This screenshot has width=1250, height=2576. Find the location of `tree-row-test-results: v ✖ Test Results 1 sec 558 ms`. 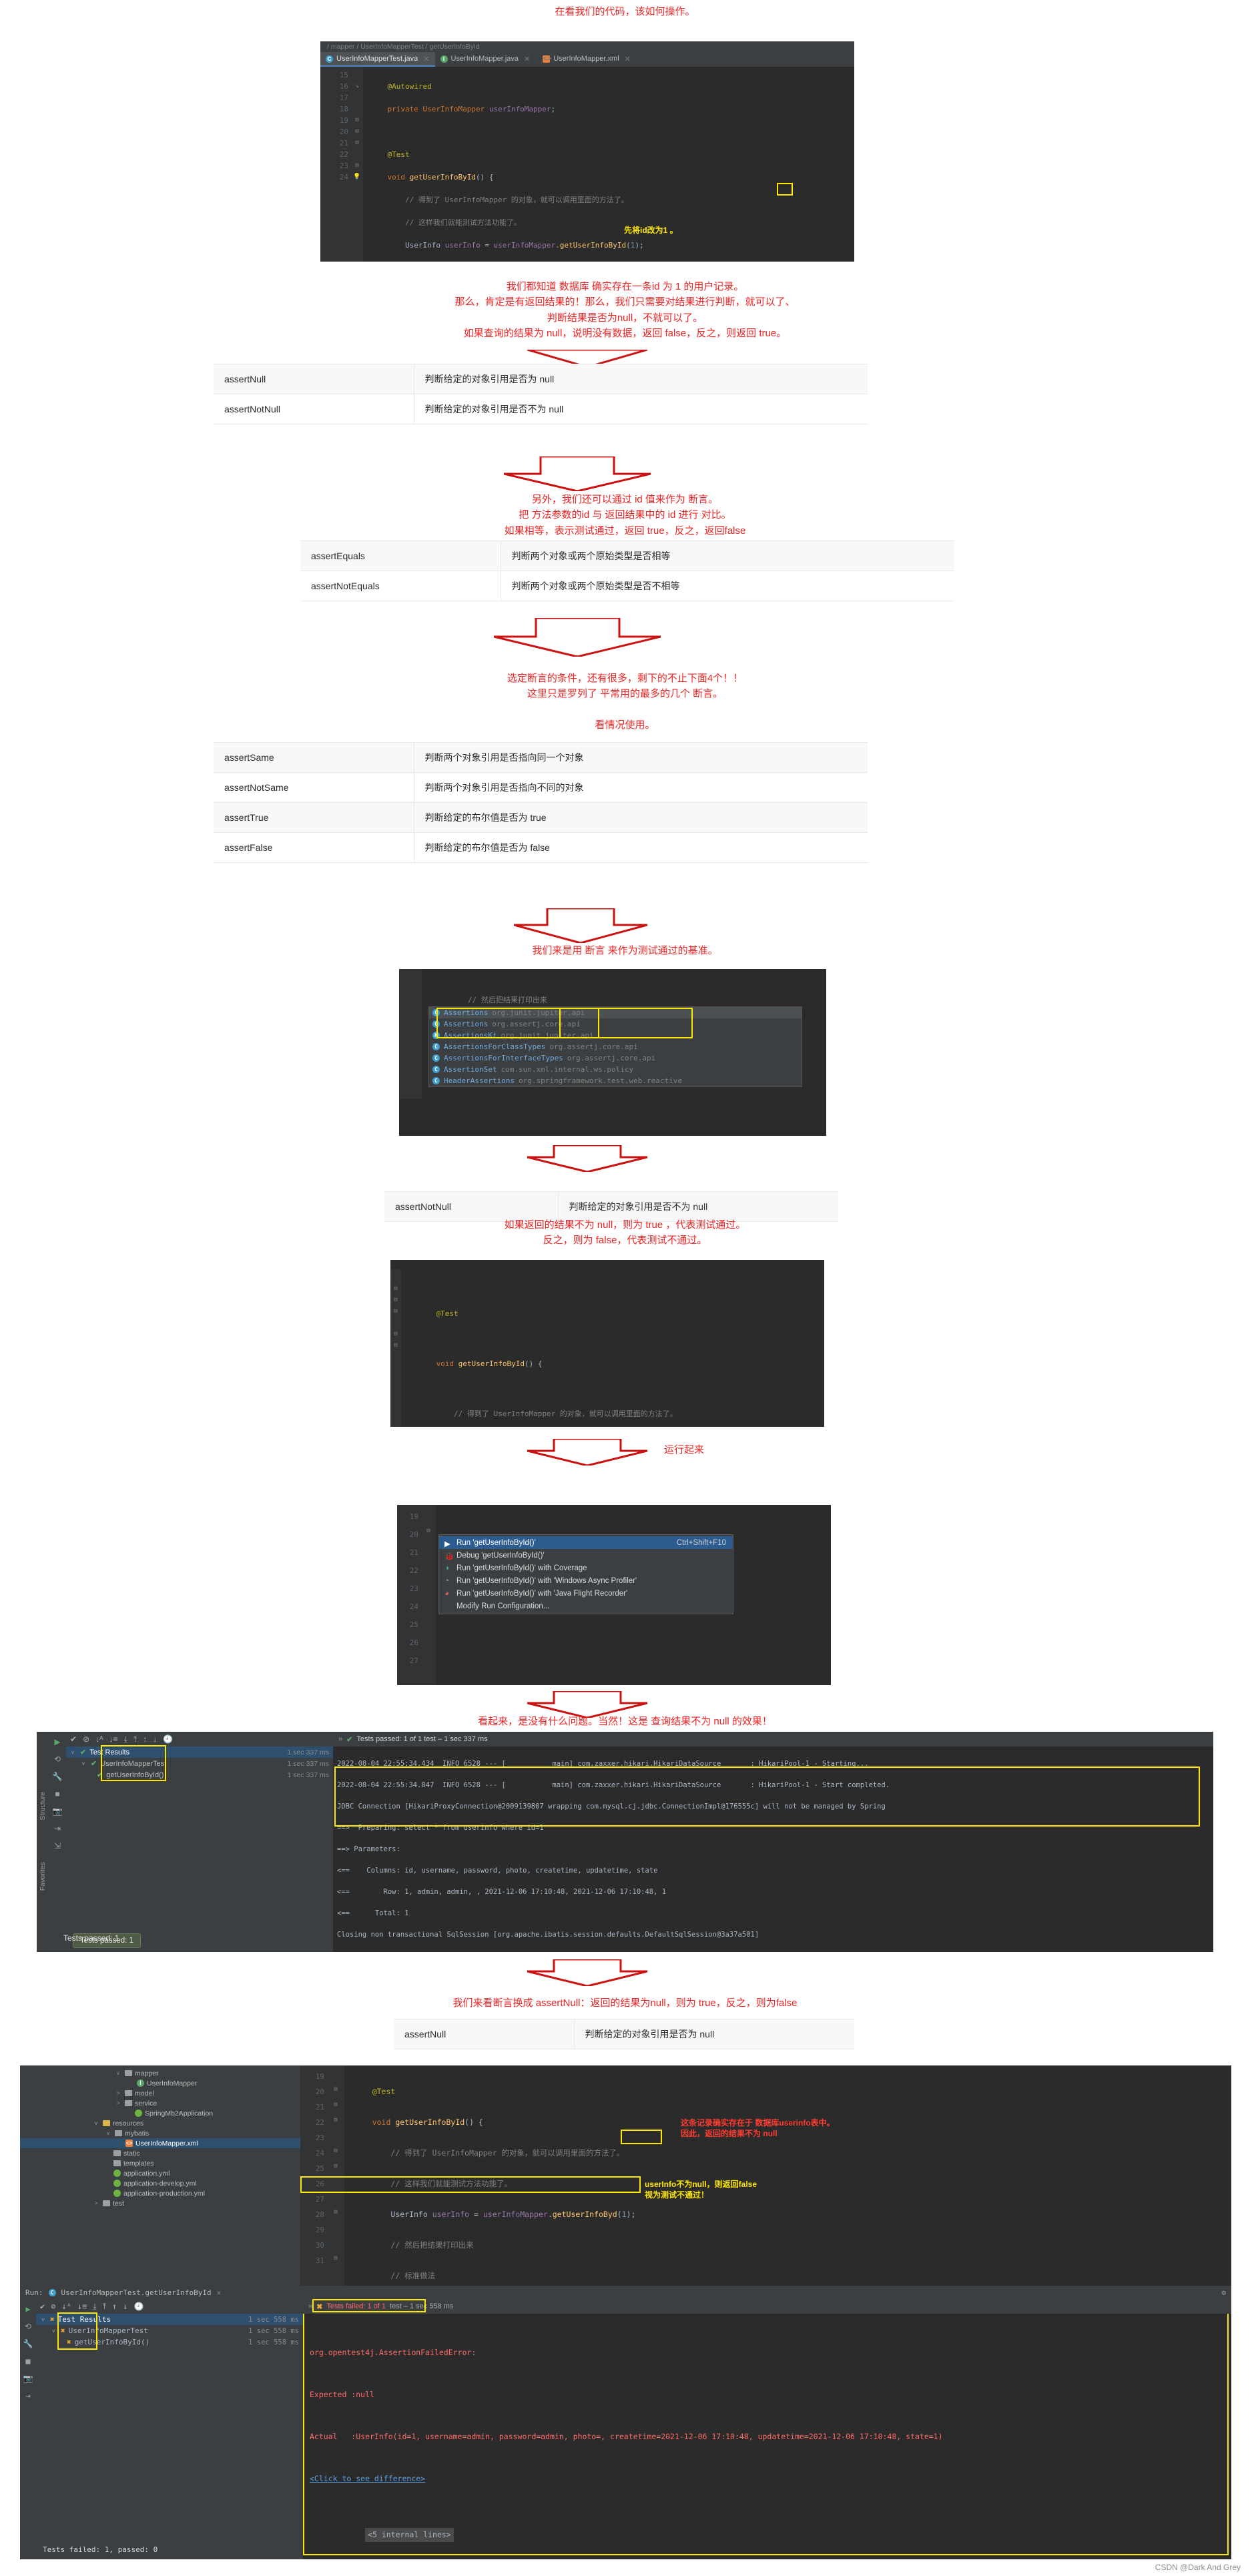

tree-row-test-results: v ✖ Test Results 1 sec 558 ms is located at coordinates (169, 2319).